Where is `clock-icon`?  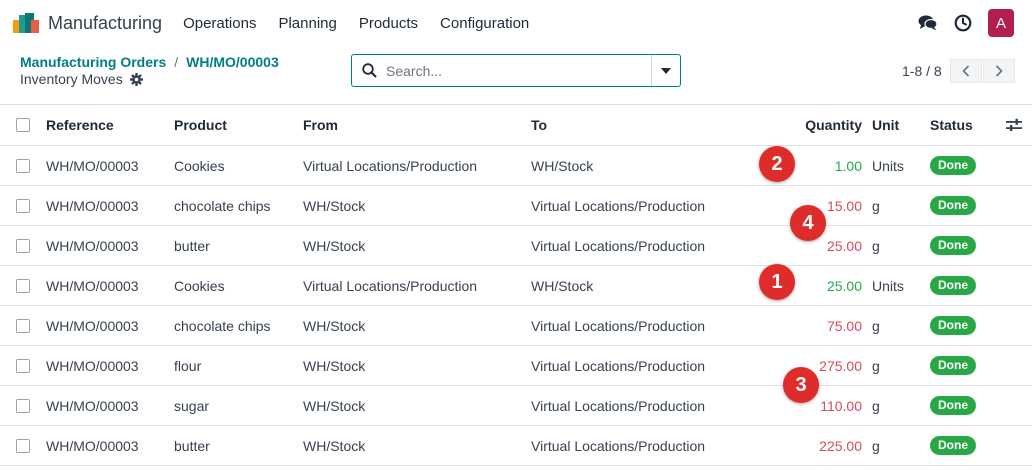
clock-icon is located at coordinates (963, 23).